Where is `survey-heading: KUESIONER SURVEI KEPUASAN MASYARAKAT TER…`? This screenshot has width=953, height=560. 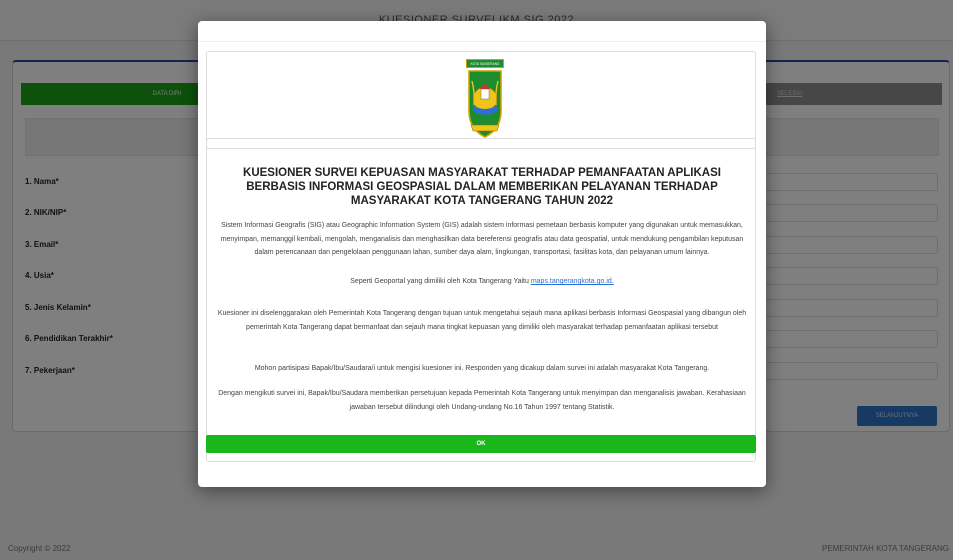 survey-heading: KUESIONER SURVEI KEPUASAN MASYARAKAT TER… is located at coordinates (482, 187).